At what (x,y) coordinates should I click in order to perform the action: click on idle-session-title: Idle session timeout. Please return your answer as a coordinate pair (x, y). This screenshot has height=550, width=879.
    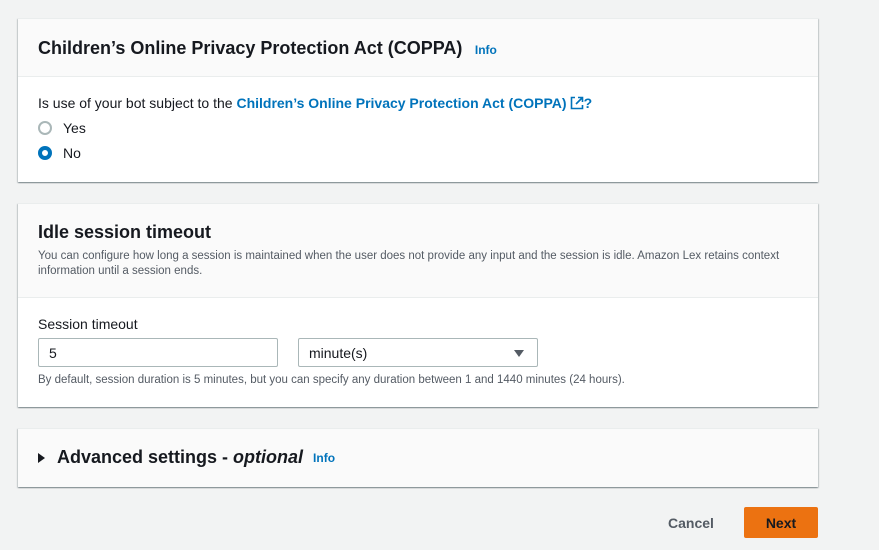
    Looking at the image, I should click on (125, 232).